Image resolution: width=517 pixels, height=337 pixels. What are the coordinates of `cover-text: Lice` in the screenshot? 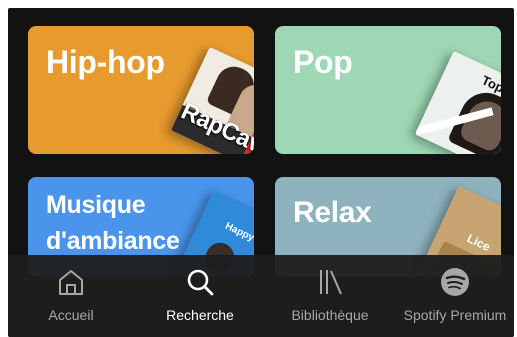 It's located at (478, 243).